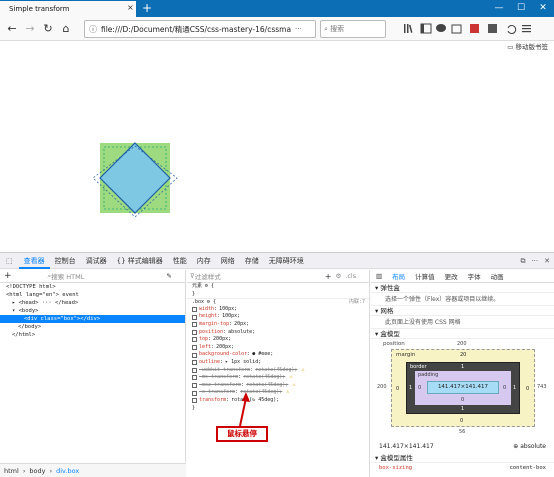 Image resolution: width=554 pixels, height=477 pixels. What do you see at coordinates (350, 276) in the screenshot?
I see `cls-toggle: .cls` at bounding box center [350, 276].